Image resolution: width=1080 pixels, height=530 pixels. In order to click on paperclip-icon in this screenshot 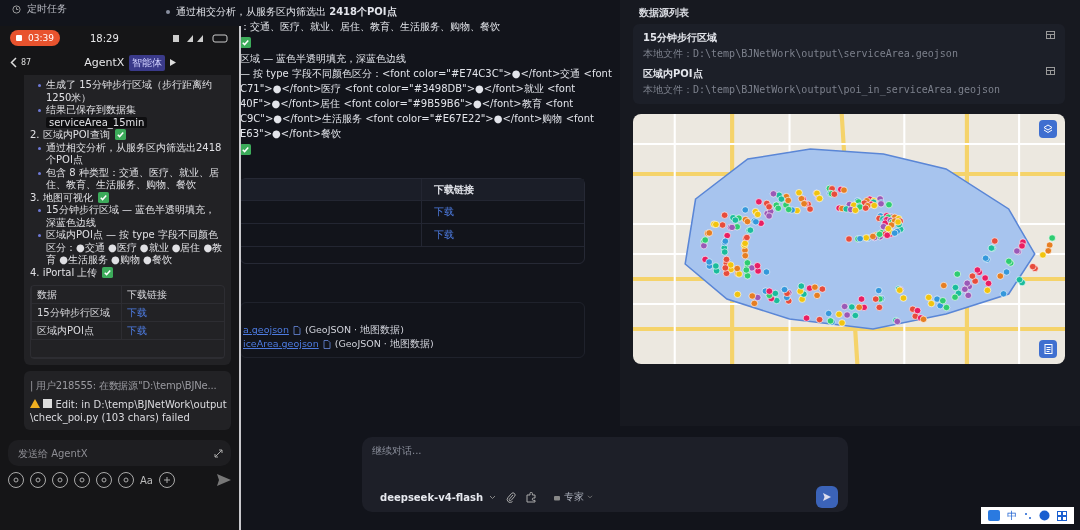, I will do `click(511, 497)`.